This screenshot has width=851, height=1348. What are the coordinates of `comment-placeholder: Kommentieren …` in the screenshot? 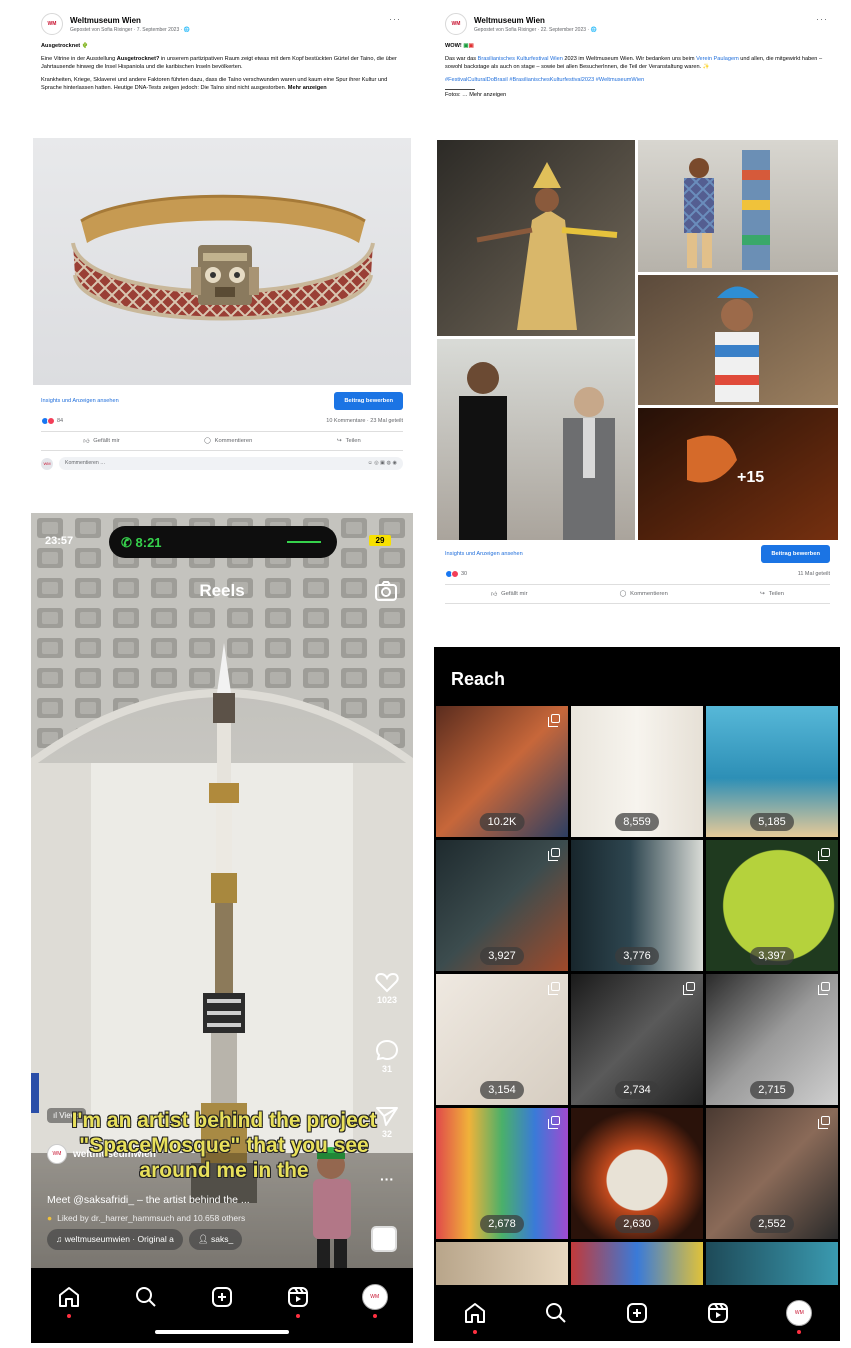 It's located at (85, 463).